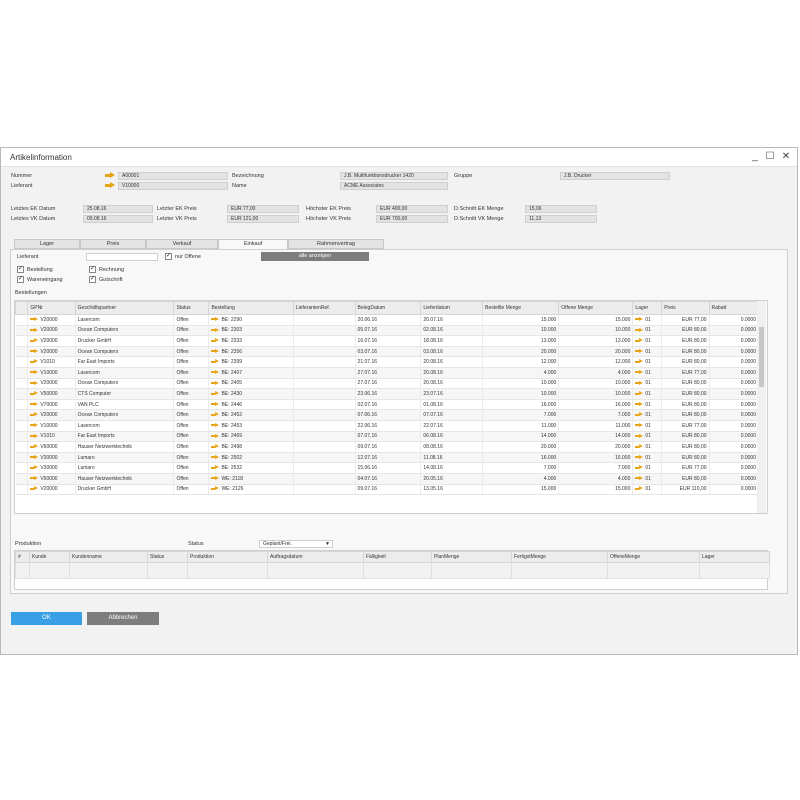 The image size is (800, 800). Describe the element at coordinates (394, 186) in the screenshot. I see `name-field: ACME Associates` at that location.